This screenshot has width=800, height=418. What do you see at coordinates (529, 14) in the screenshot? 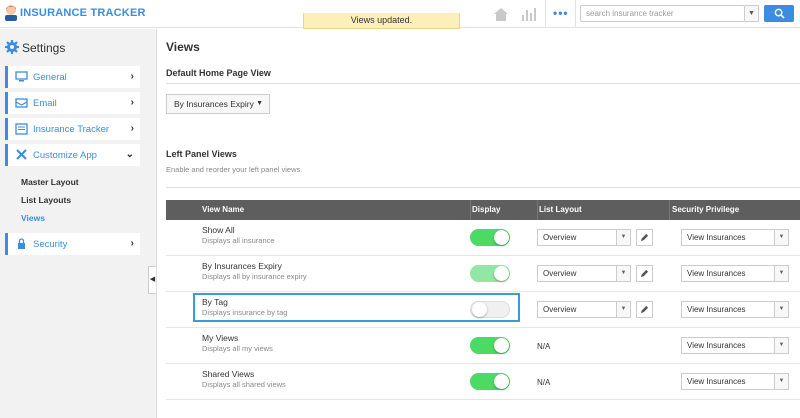
I see `chart-icon` at bounding box center [529, 14].